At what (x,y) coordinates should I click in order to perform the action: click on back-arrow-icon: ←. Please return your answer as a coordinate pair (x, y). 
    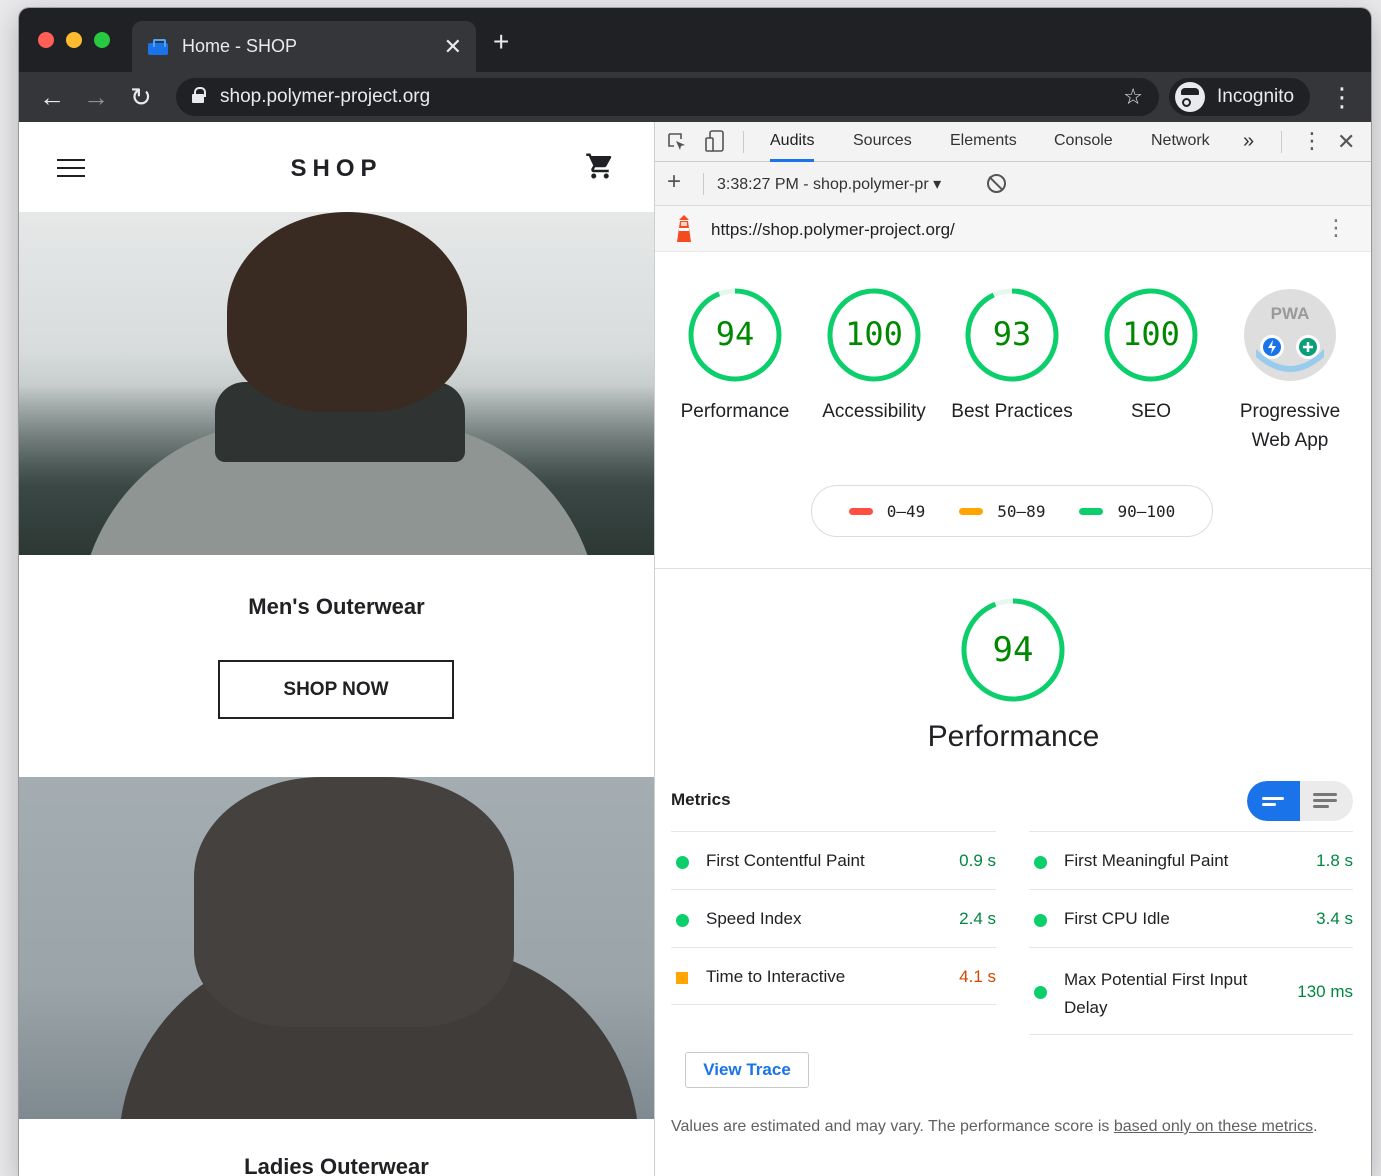
    Looking at the image, I should click on (52, 97).